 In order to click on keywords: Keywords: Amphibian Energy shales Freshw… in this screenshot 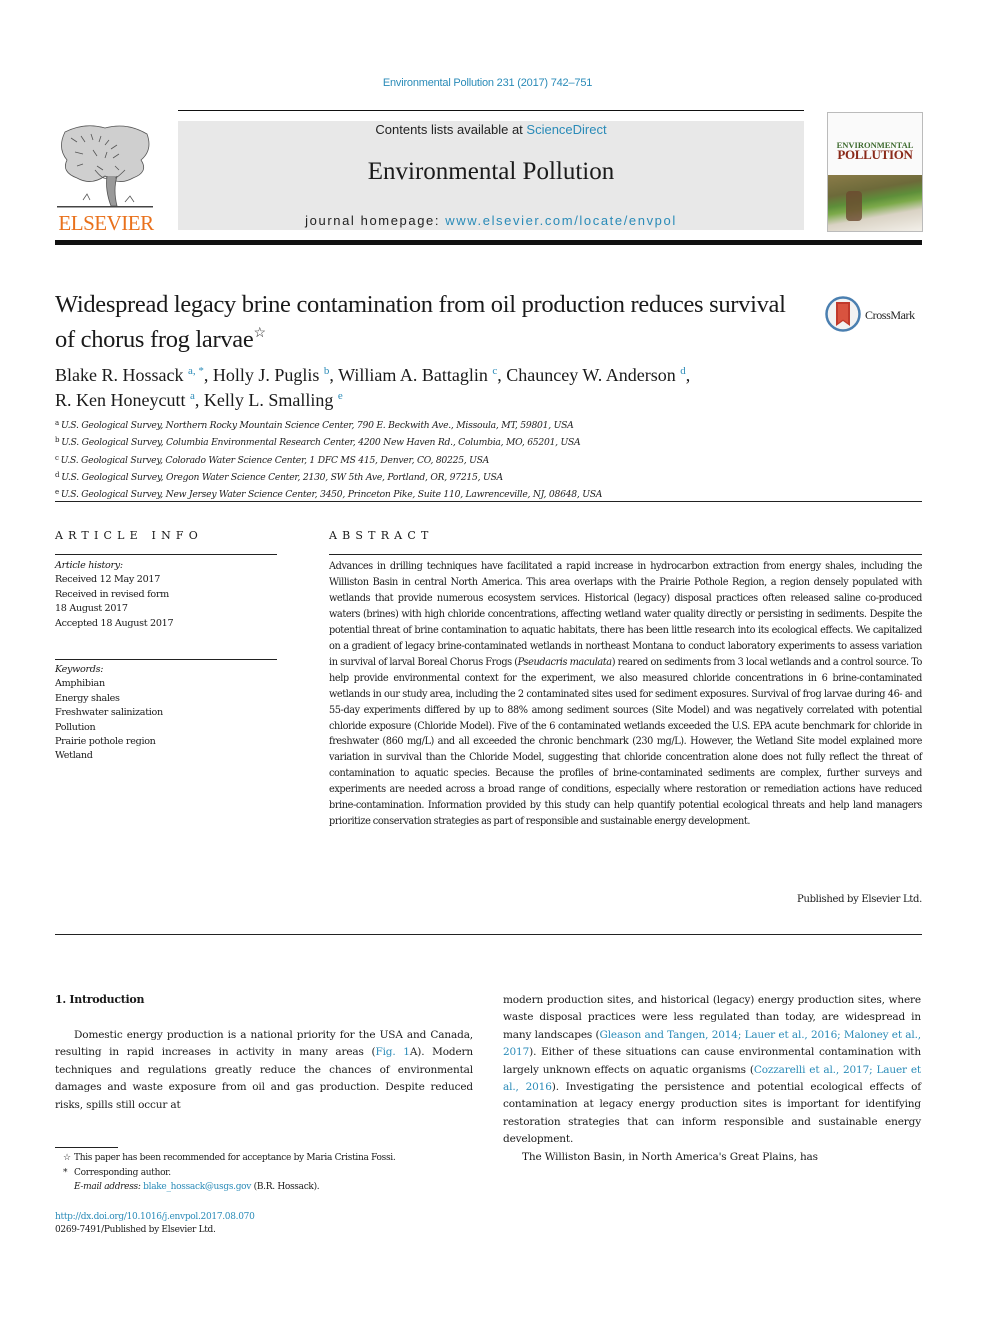, I will do `click(166, 713)`.